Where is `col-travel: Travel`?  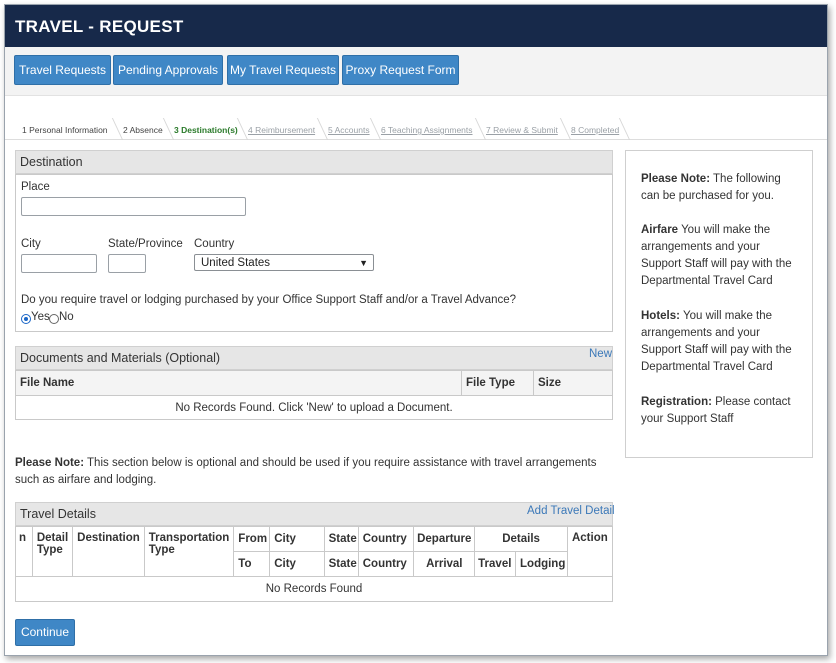
col-travel: Travel is located at coordinates (495, 564).